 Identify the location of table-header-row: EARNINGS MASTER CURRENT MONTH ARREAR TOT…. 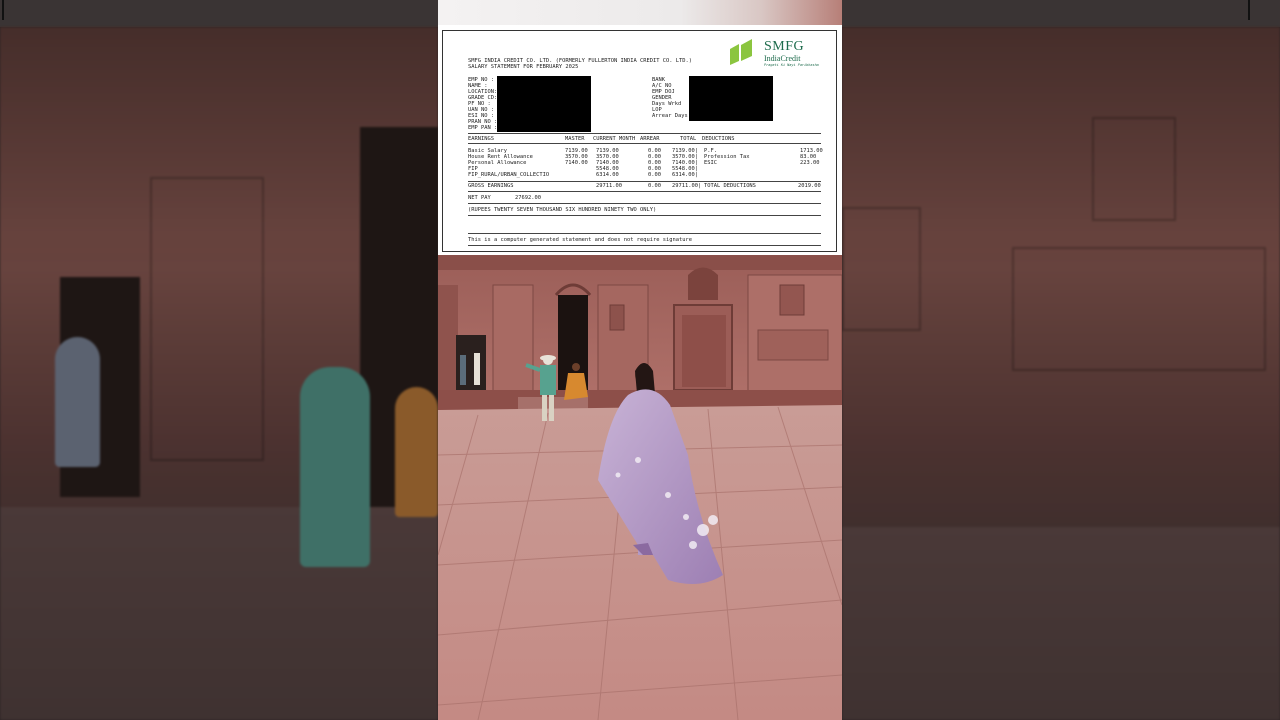
(644, 139).